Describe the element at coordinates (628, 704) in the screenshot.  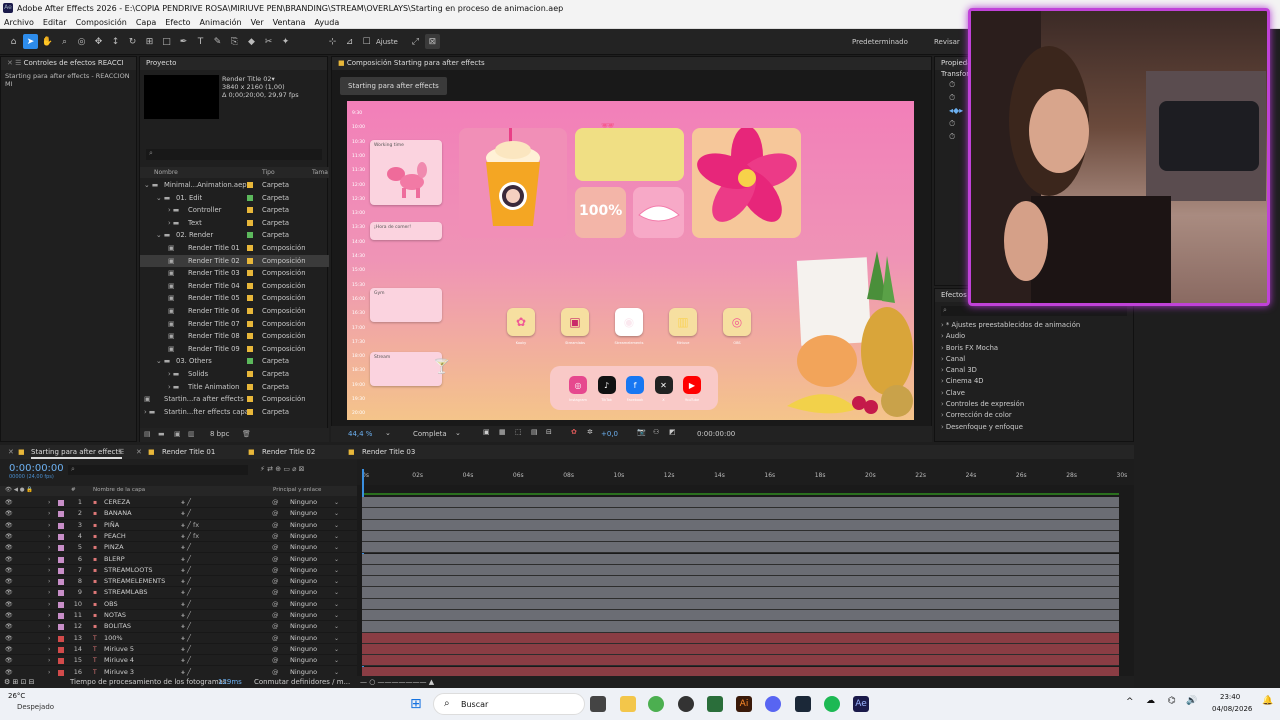
I see `file-explorer-icon` at that location.